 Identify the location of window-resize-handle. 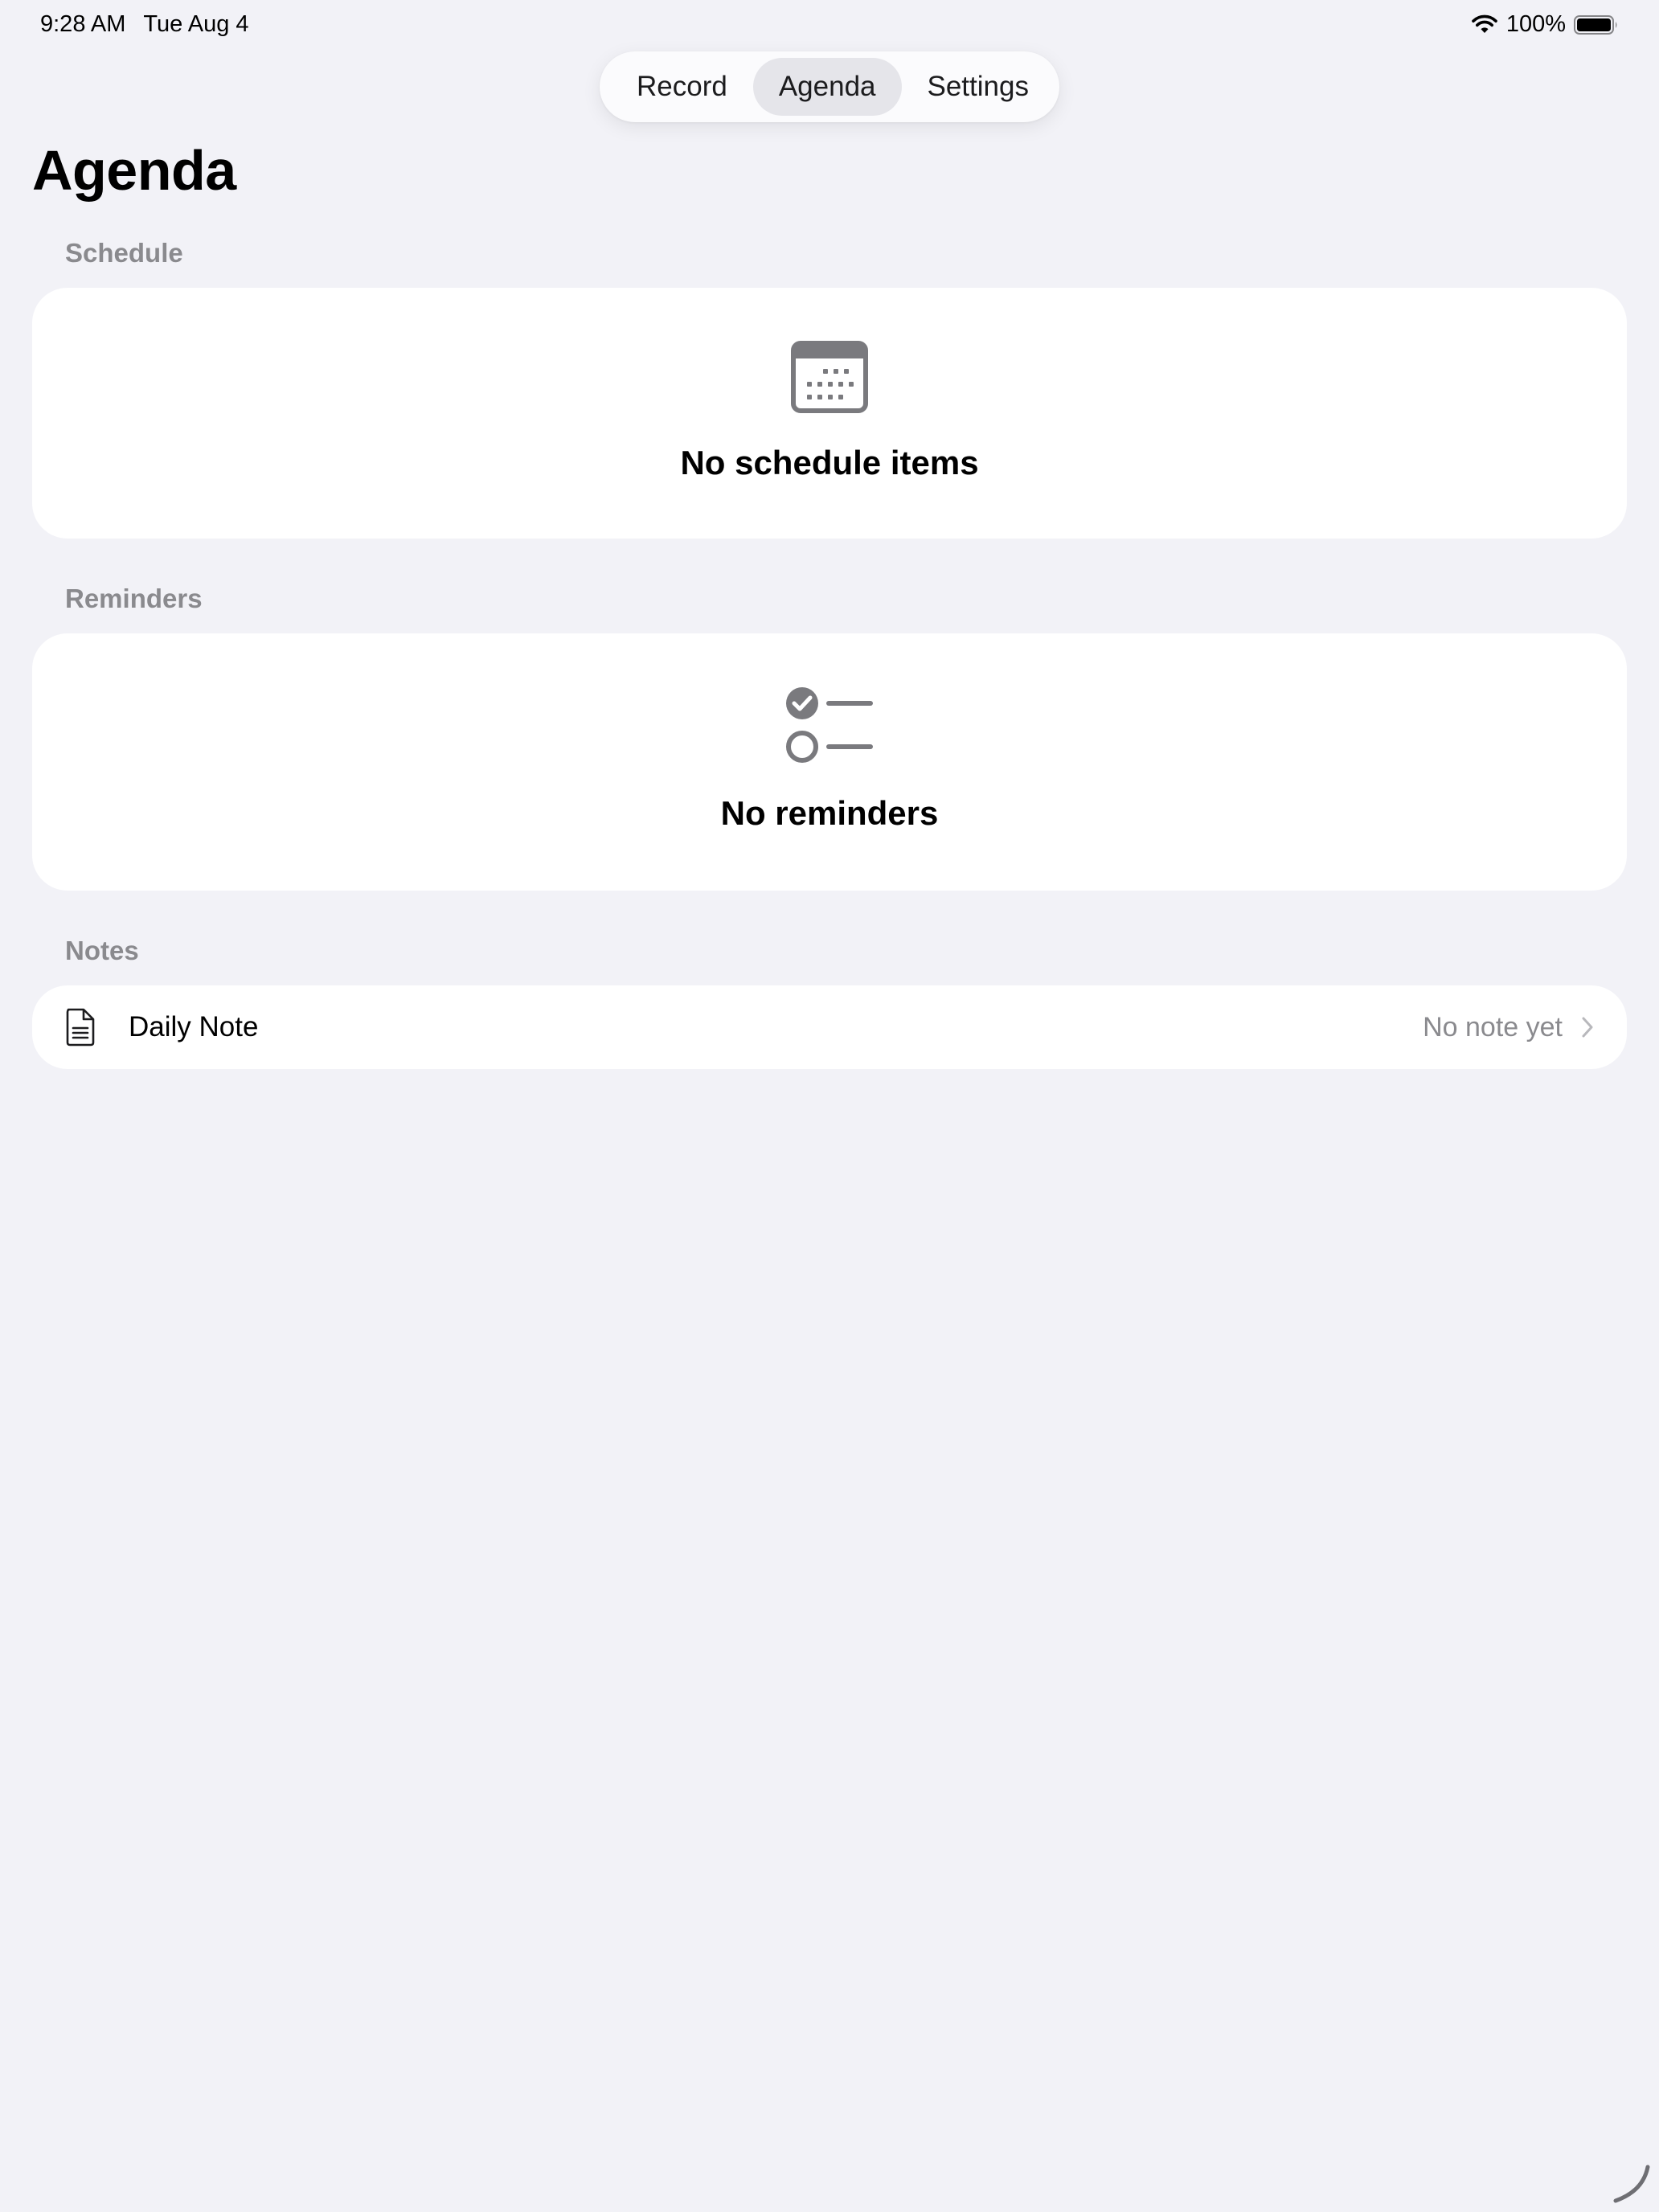
(1631, 2184).